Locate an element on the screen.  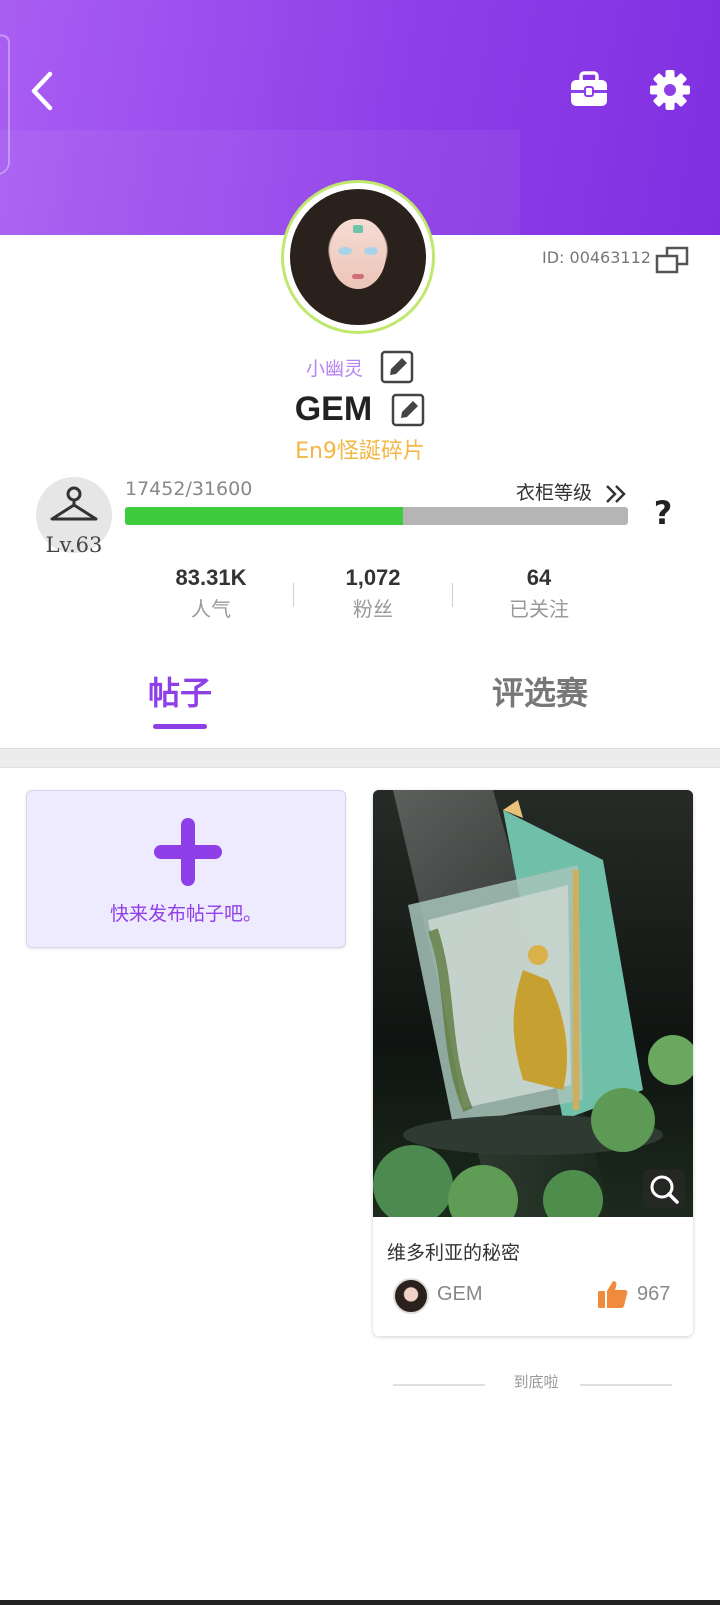
username-row: GEM is located at coordinates (360, 412).